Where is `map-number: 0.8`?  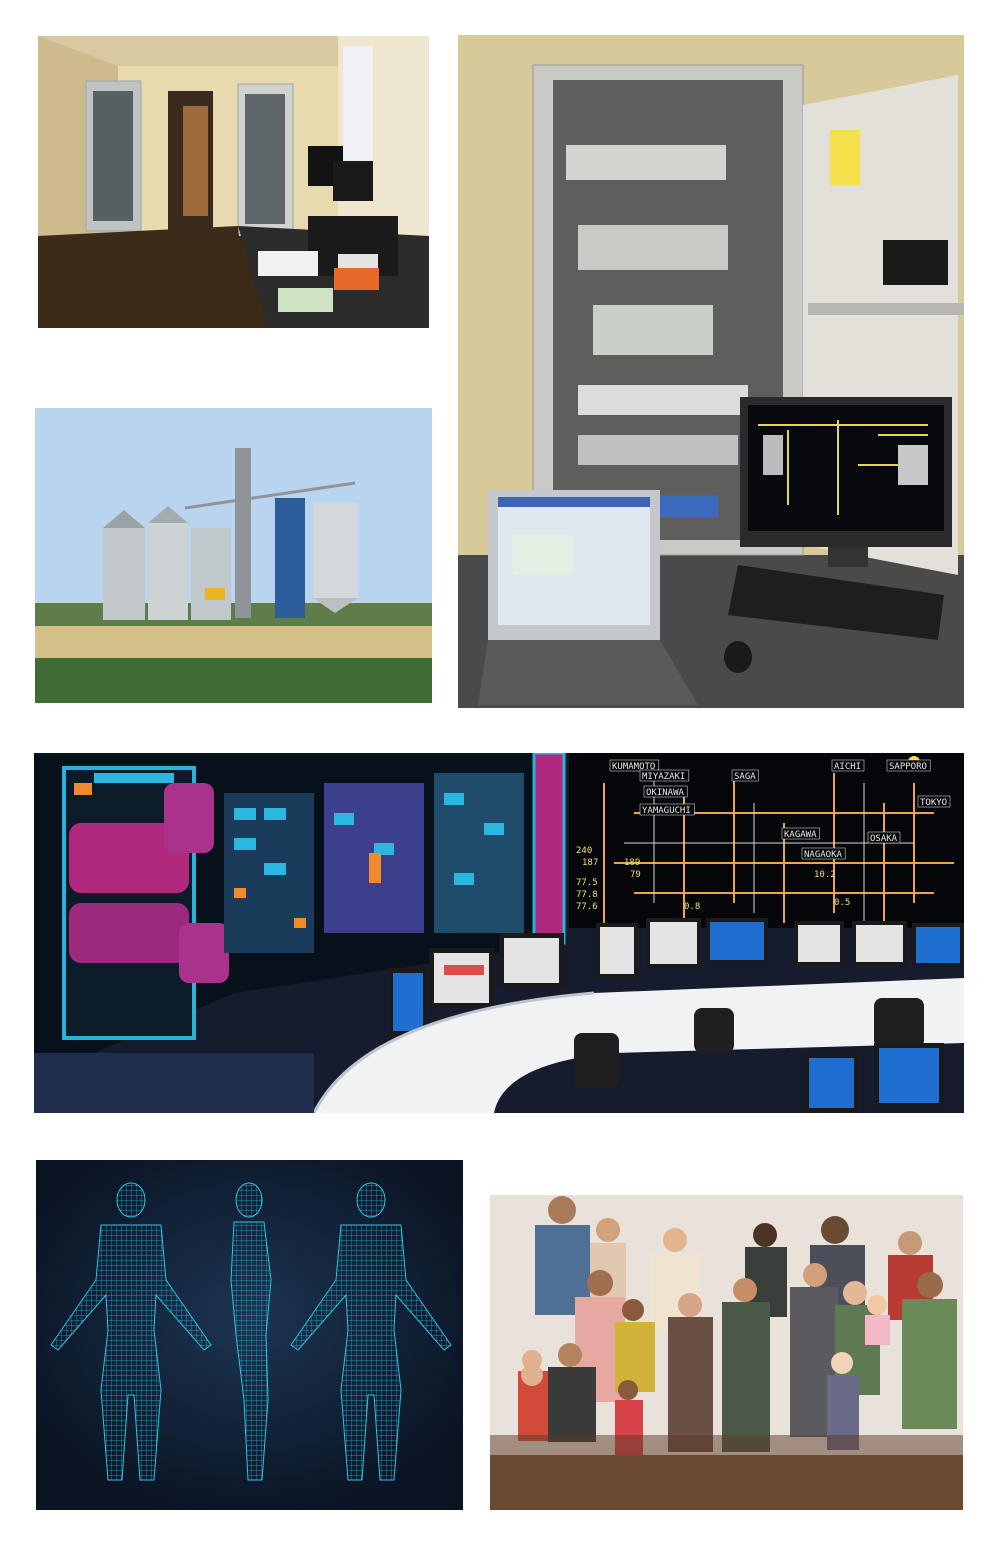
map-number: 0.8 is located at coordinates (692, 907).